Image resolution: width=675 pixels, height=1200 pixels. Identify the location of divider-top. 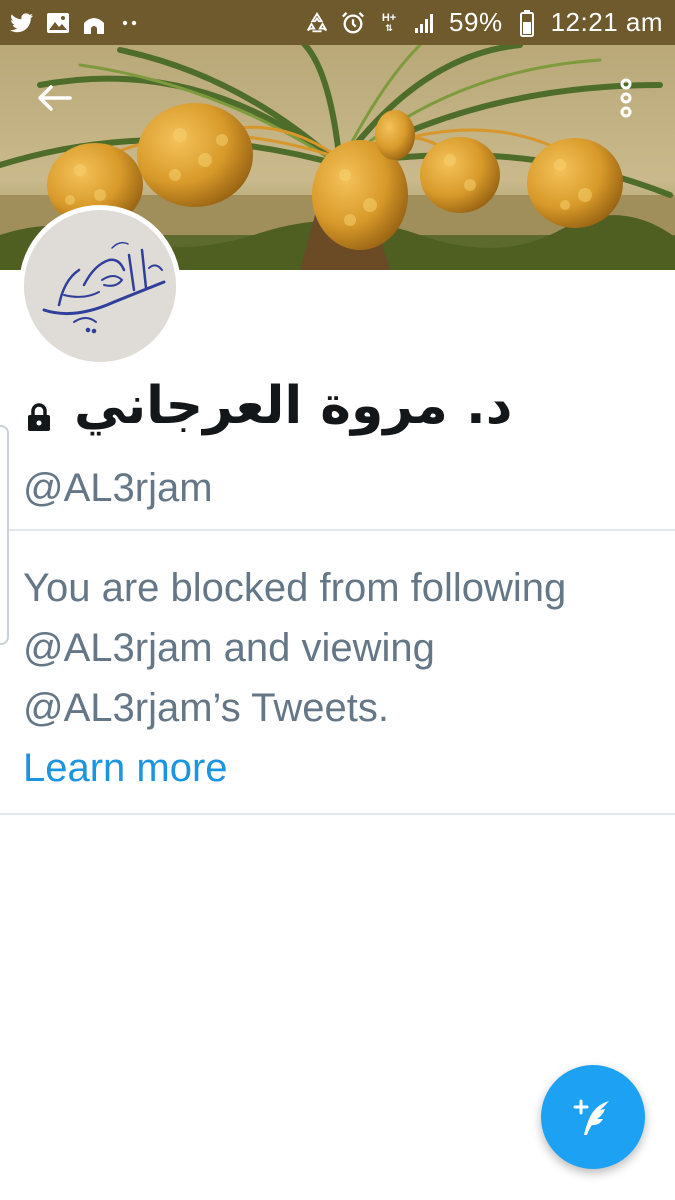
(337, 530).